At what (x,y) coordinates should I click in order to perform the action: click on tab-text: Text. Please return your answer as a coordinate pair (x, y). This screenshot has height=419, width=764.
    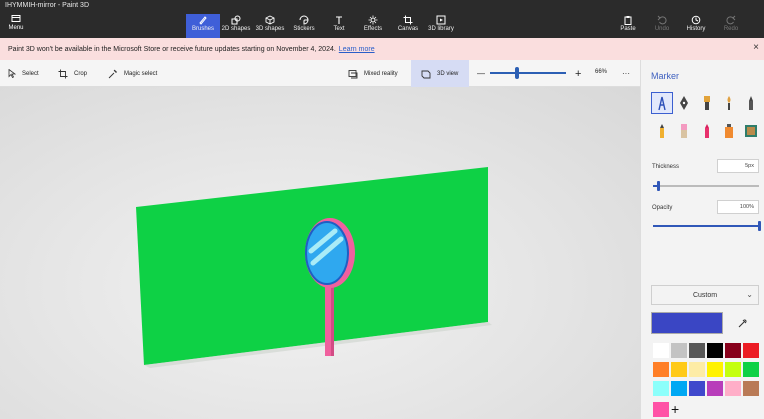
    Looking at the image, I should click on (339, 26).